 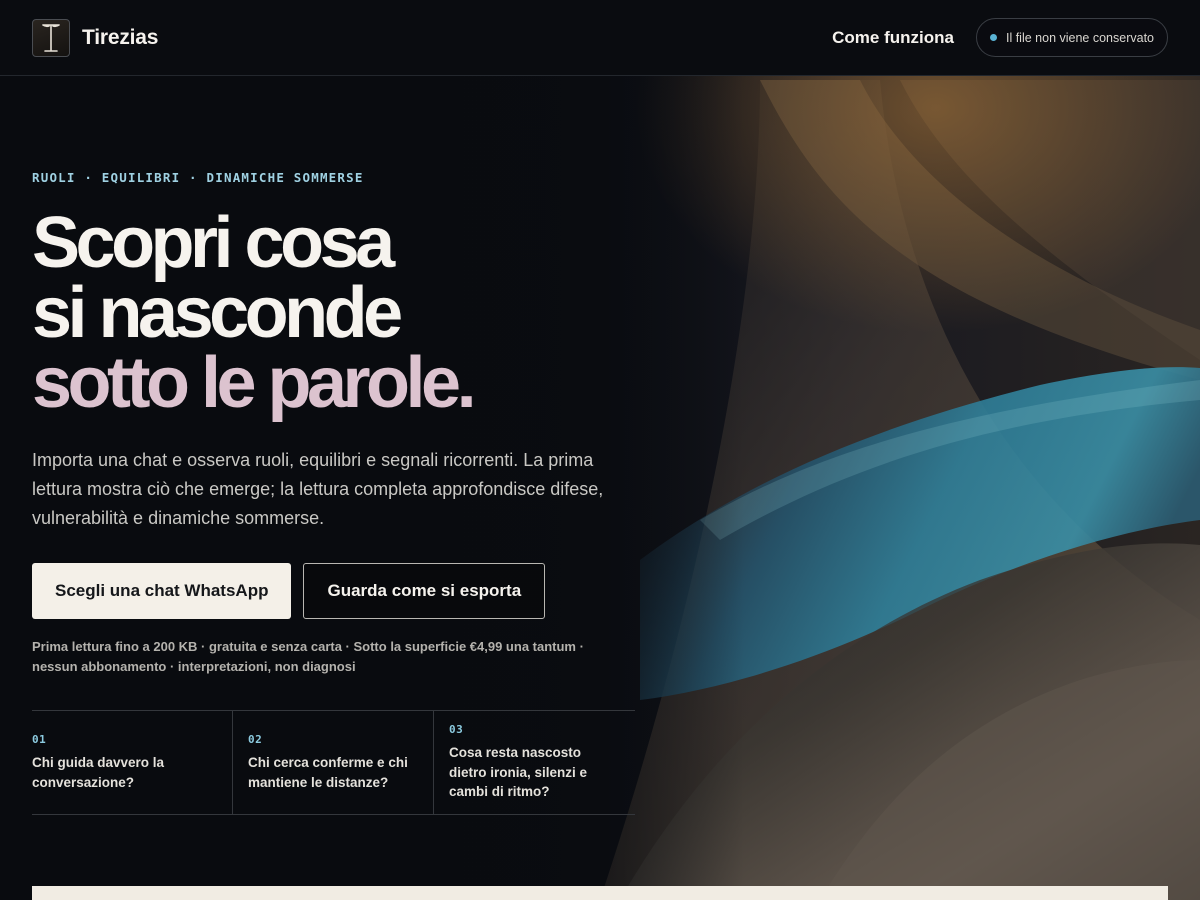 What do you see at coordinates (98, 772) in the screenshot?
I see `question-text: Chi guida davvero la conversazione?` at bounding box center [98, 772].